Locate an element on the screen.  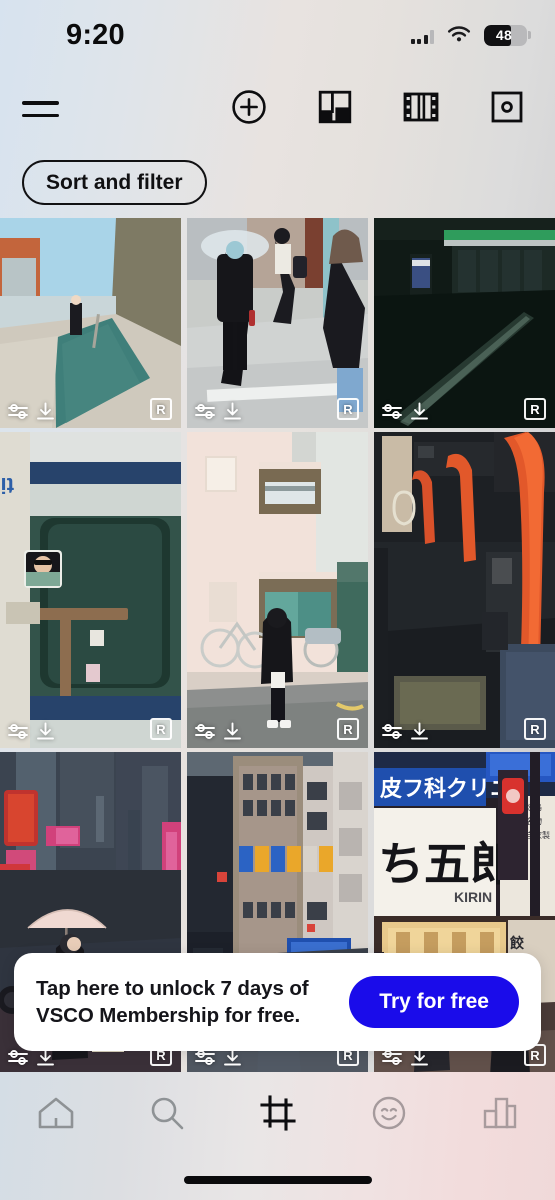
home-icon is located at coordinates (56, 1115).